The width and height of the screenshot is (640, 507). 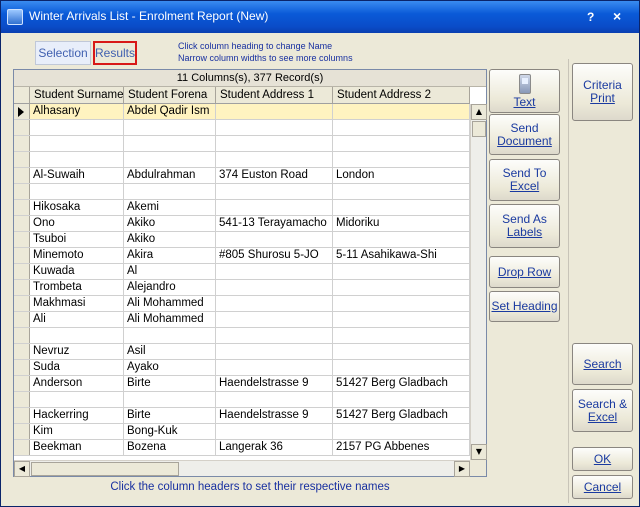 I want to click on scroll-up-icon: ▲, so click(x=479, y=112).